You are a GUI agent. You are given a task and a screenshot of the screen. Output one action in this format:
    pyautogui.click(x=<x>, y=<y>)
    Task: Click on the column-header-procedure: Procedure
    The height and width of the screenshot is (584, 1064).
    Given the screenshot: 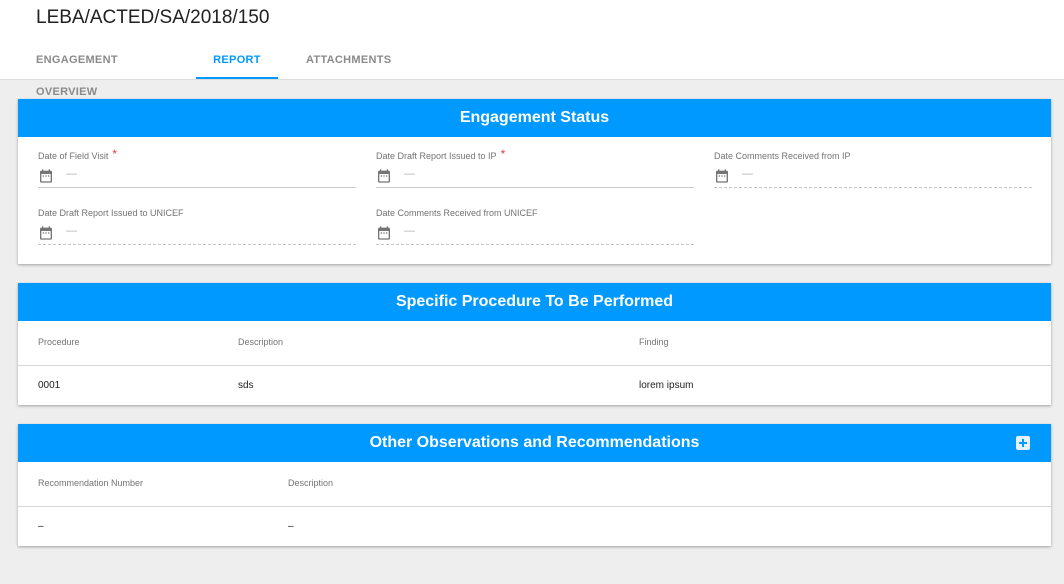 What is the action you would take?
    pyautogui.click(x=59, y=342)
    